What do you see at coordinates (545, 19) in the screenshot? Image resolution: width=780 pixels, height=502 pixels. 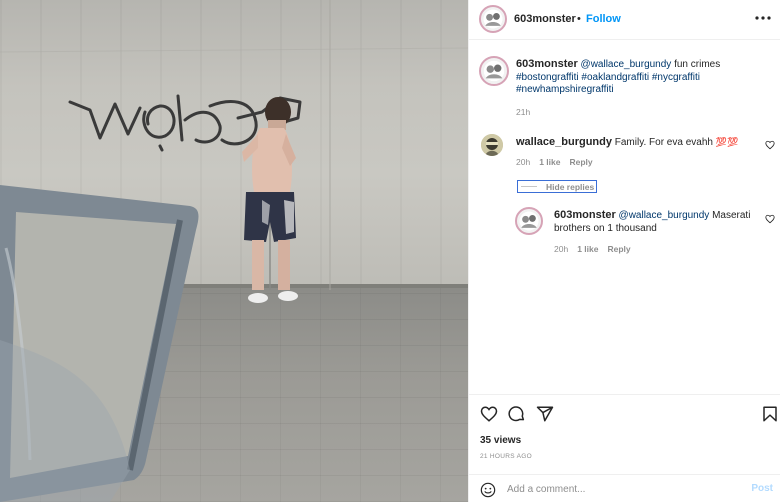 I see `author-username: 603monster` at bounding box center [545, 19].